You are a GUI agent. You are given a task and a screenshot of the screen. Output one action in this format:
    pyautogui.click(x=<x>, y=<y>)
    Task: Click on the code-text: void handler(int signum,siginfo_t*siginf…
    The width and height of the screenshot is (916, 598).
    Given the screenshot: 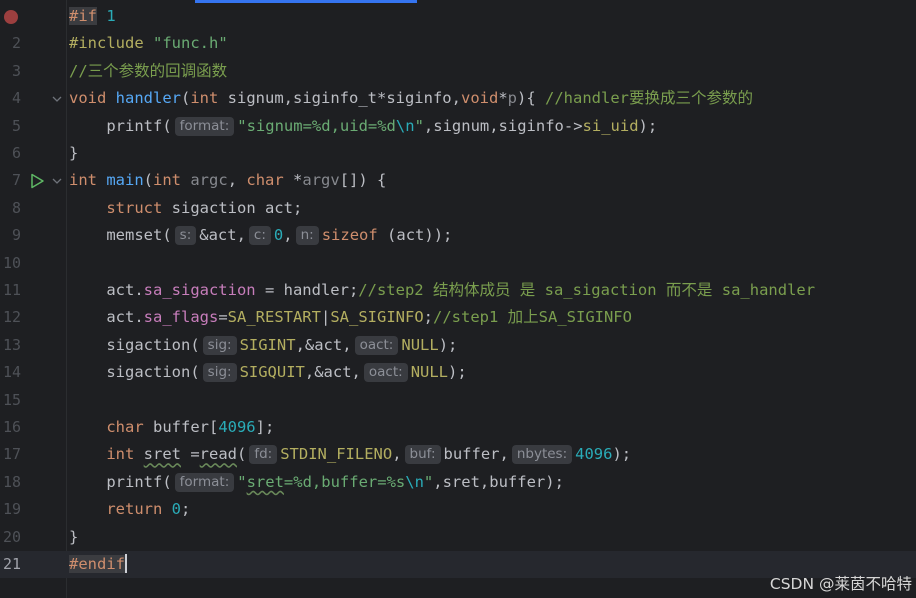 What is the action you would take?
    pyautogui.click(x=411, y=98)
    